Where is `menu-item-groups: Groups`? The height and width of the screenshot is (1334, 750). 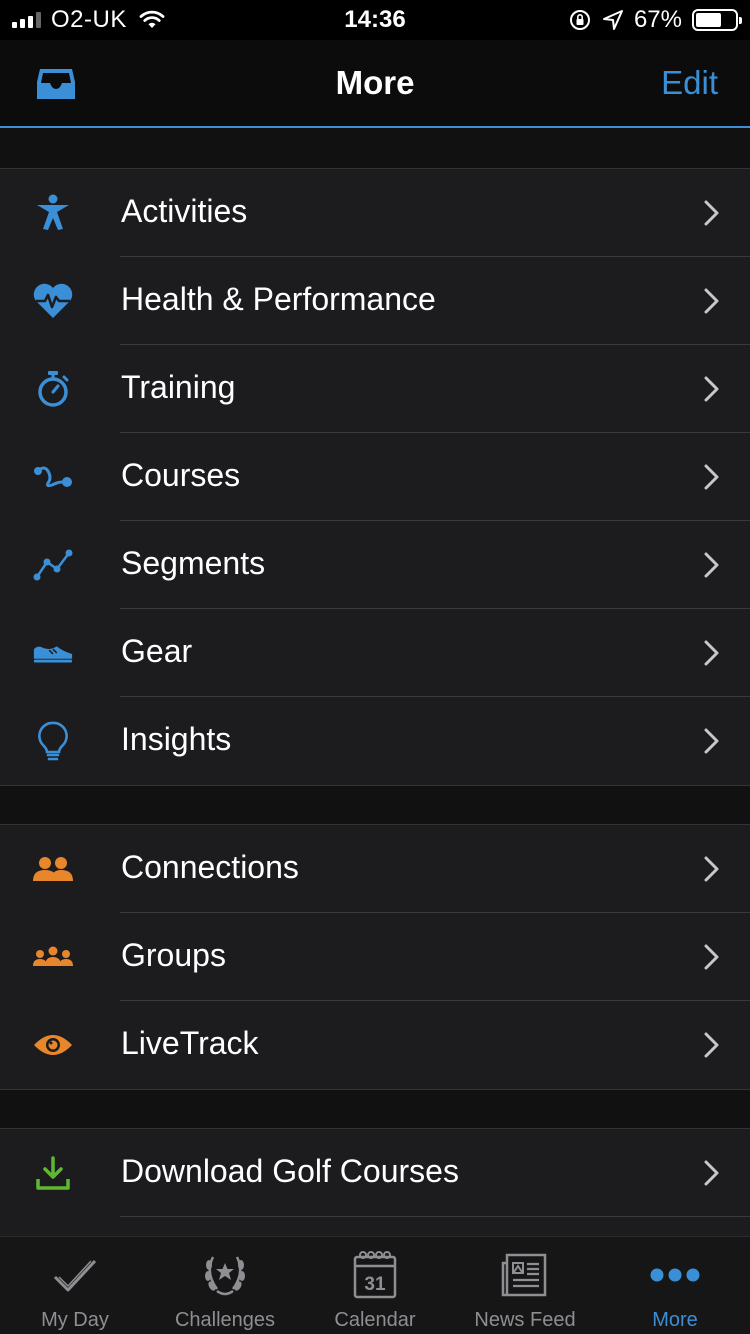 menu-item-groups: Groups is located at coordinates (375, 957).